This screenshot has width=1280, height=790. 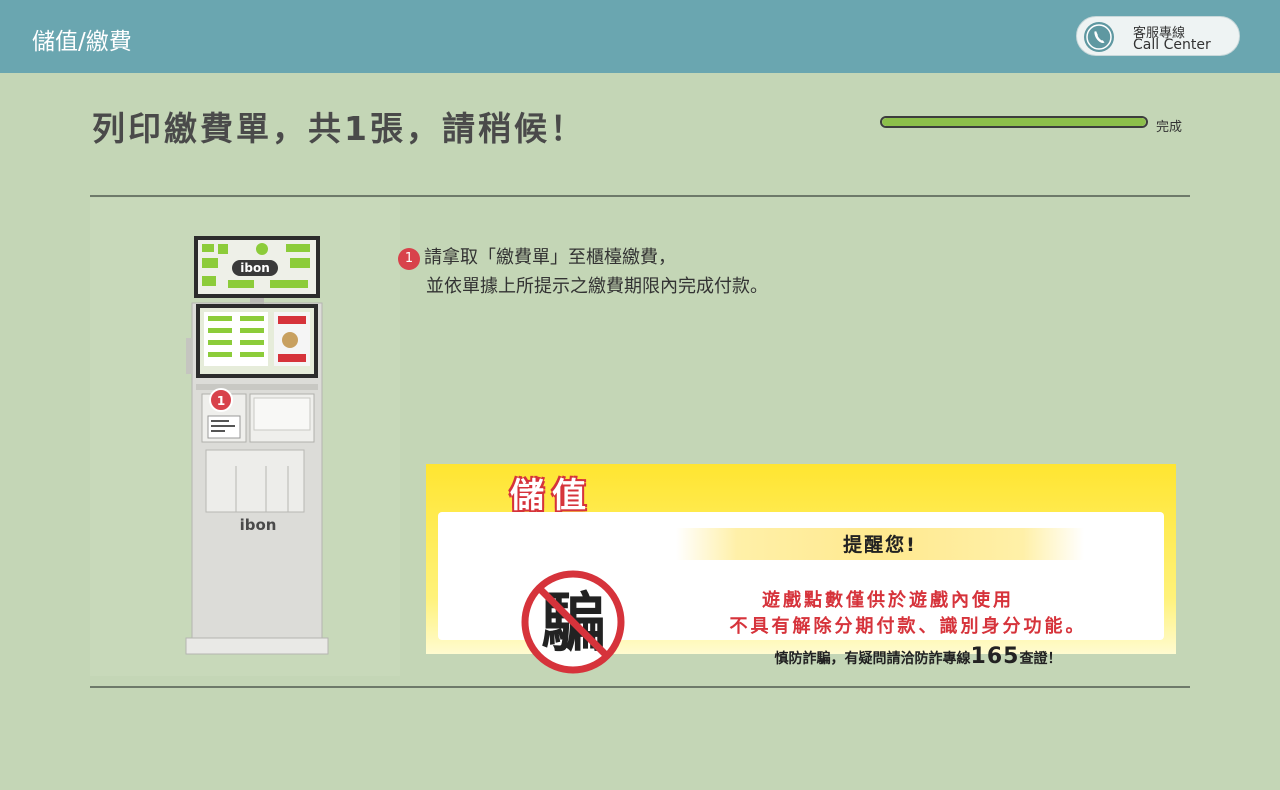 I want to click on instruction-line-1: 1 請拿取「繳費單」至櫃檯繳費，, so click(x=583, y=257).